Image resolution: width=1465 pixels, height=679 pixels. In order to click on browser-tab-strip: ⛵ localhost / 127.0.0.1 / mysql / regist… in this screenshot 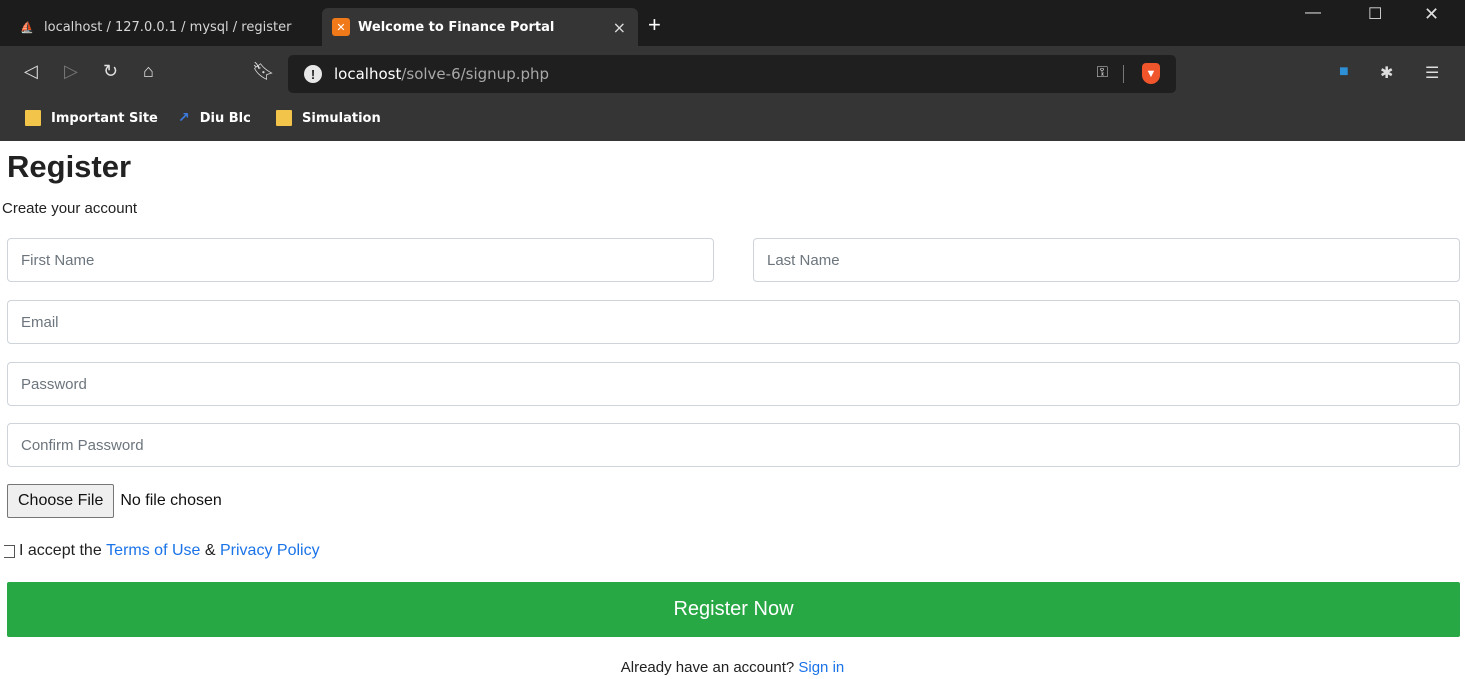, I will do `click(732, 23)`.